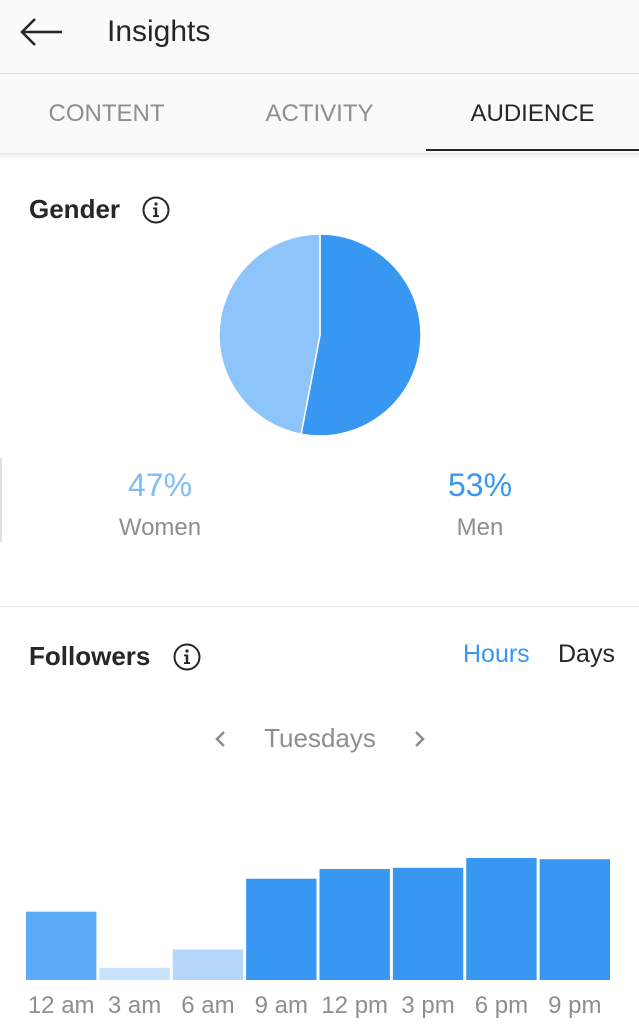 The width and height of the screenshot is (639, 1024). What do you see at coordinates (574, 919) in the screenshot?
I see `bar-9-pm` at bounding box center [574, 919].